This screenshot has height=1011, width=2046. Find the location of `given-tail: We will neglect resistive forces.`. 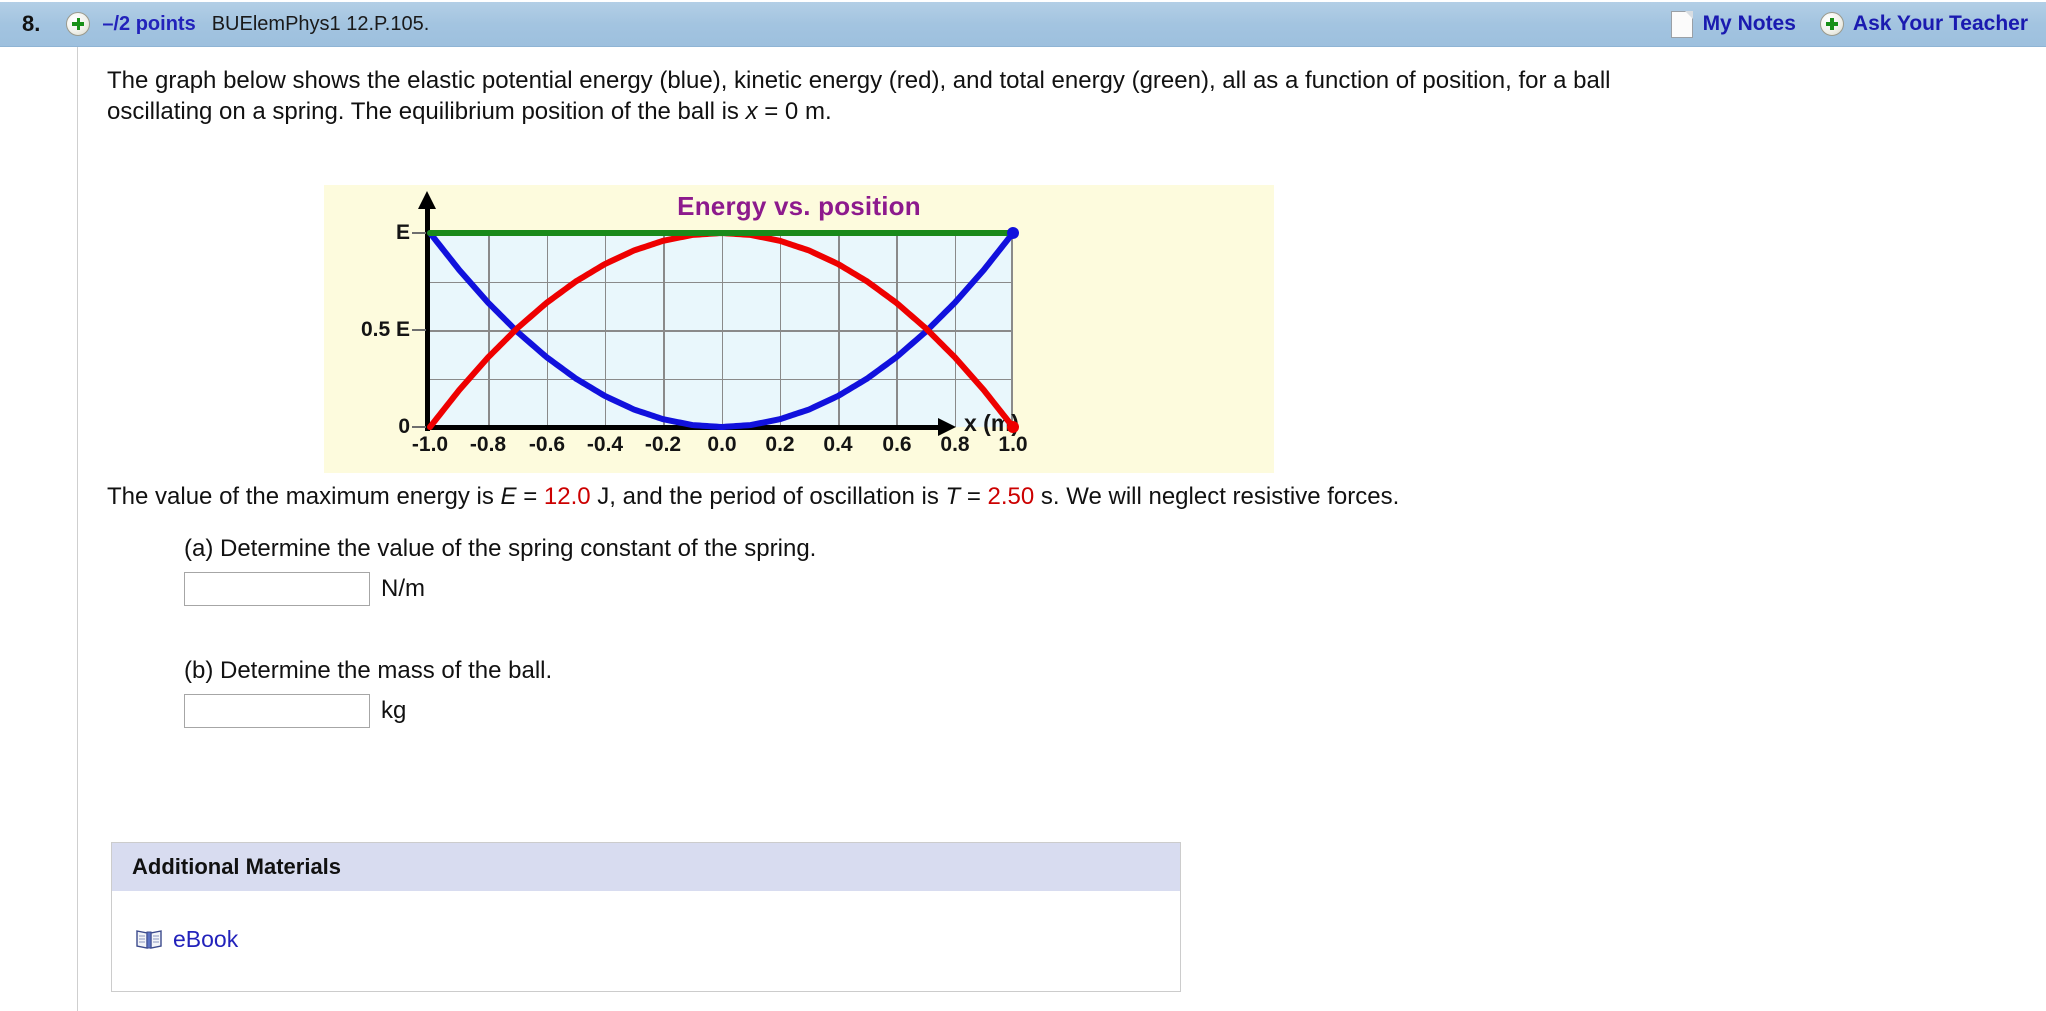

given-tail: We will neglect resistive forces. is located at coordinates (1229, 496).